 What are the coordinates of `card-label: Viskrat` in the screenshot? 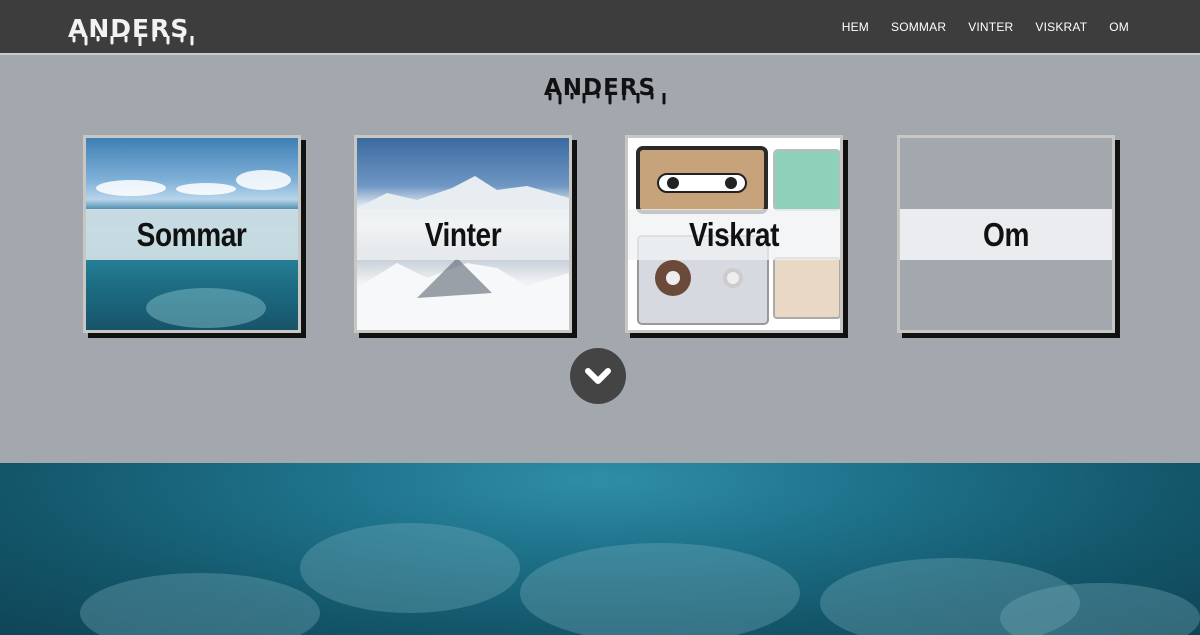 It's located at (734, 234).